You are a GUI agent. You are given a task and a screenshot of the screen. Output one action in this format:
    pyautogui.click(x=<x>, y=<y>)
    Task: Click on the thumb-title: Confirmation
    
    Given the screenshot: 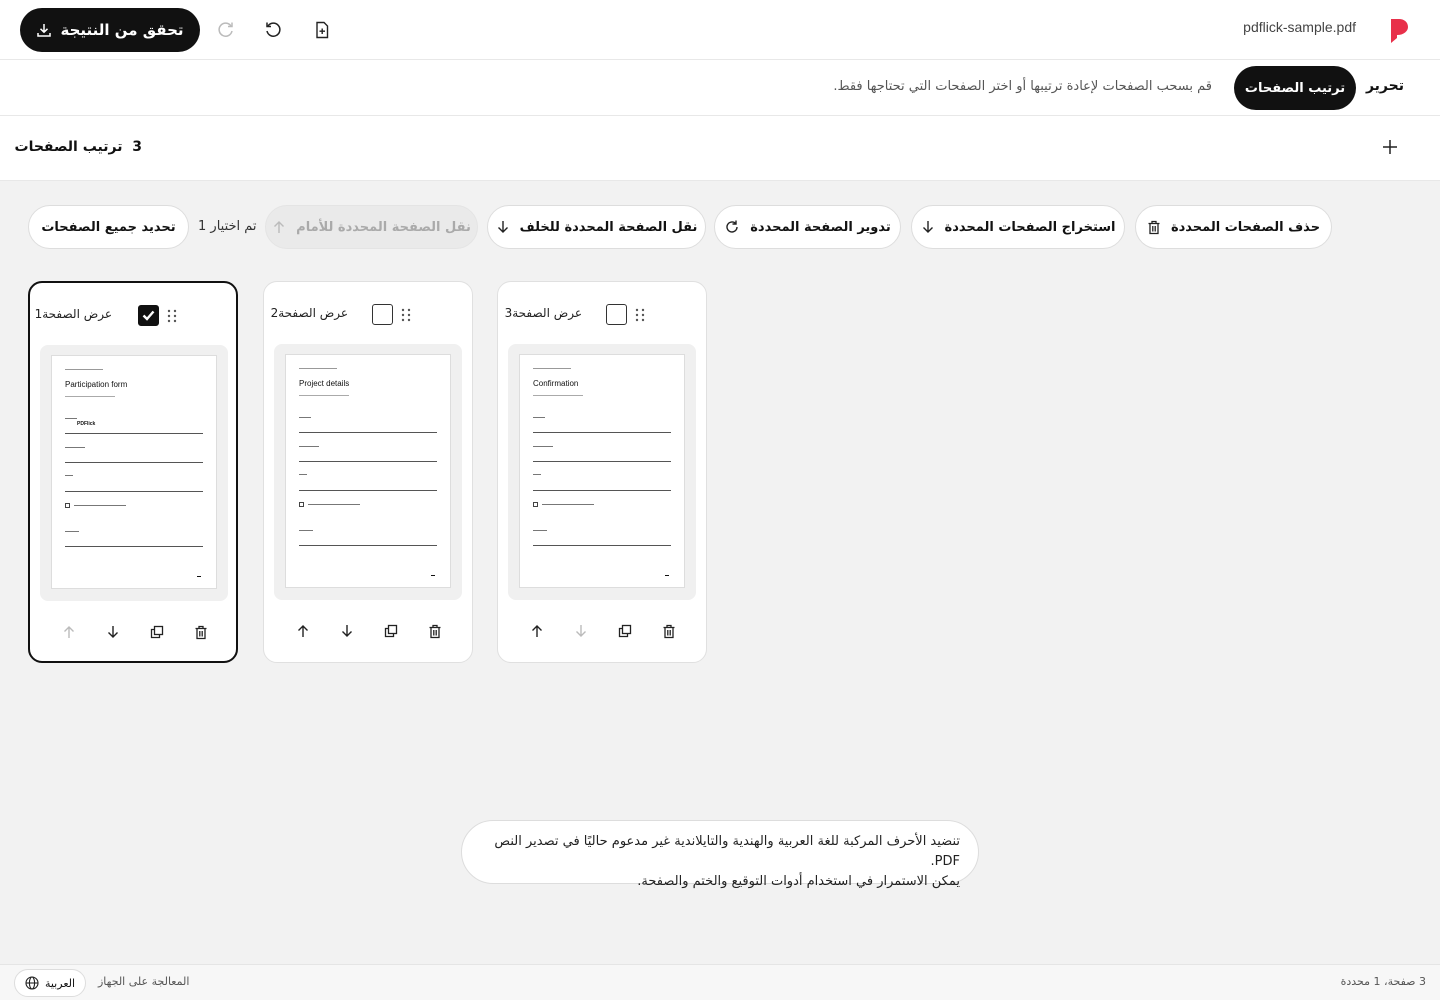 What is the action you would take?
    pyautogui.click(x=556, y=383)
    